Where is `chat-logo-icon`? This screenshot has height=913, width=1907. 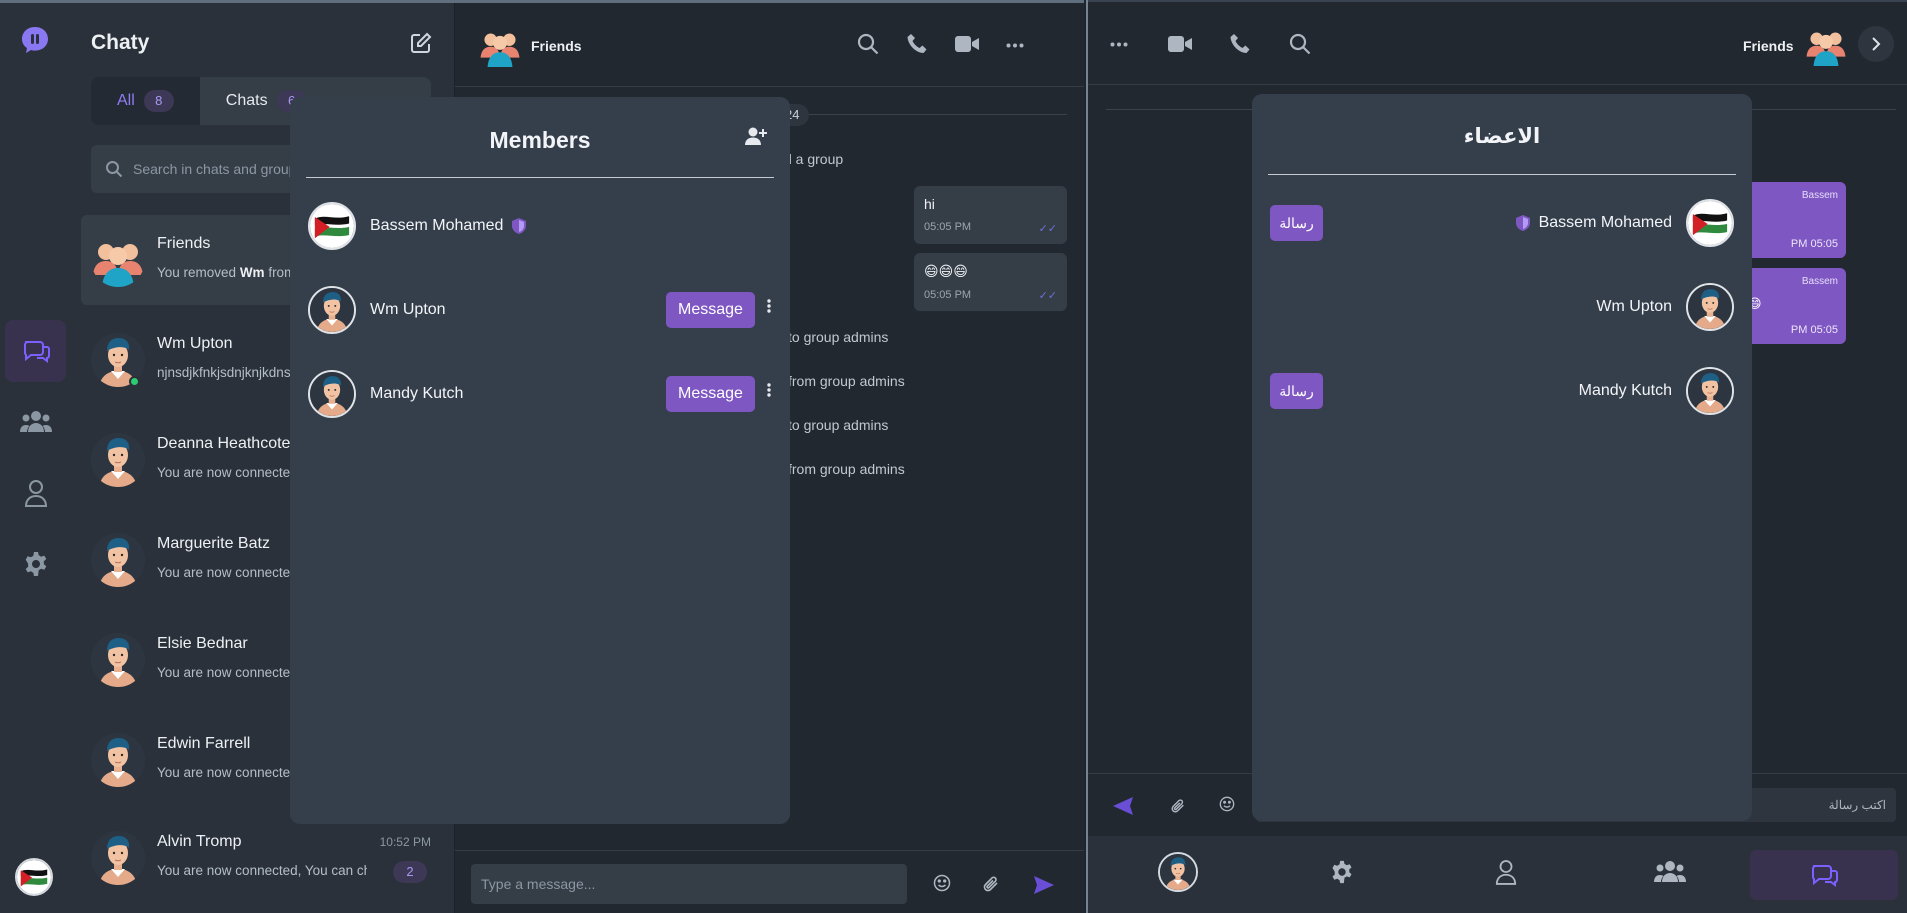
chat-logo-icon is located at coordinates (35, 40).